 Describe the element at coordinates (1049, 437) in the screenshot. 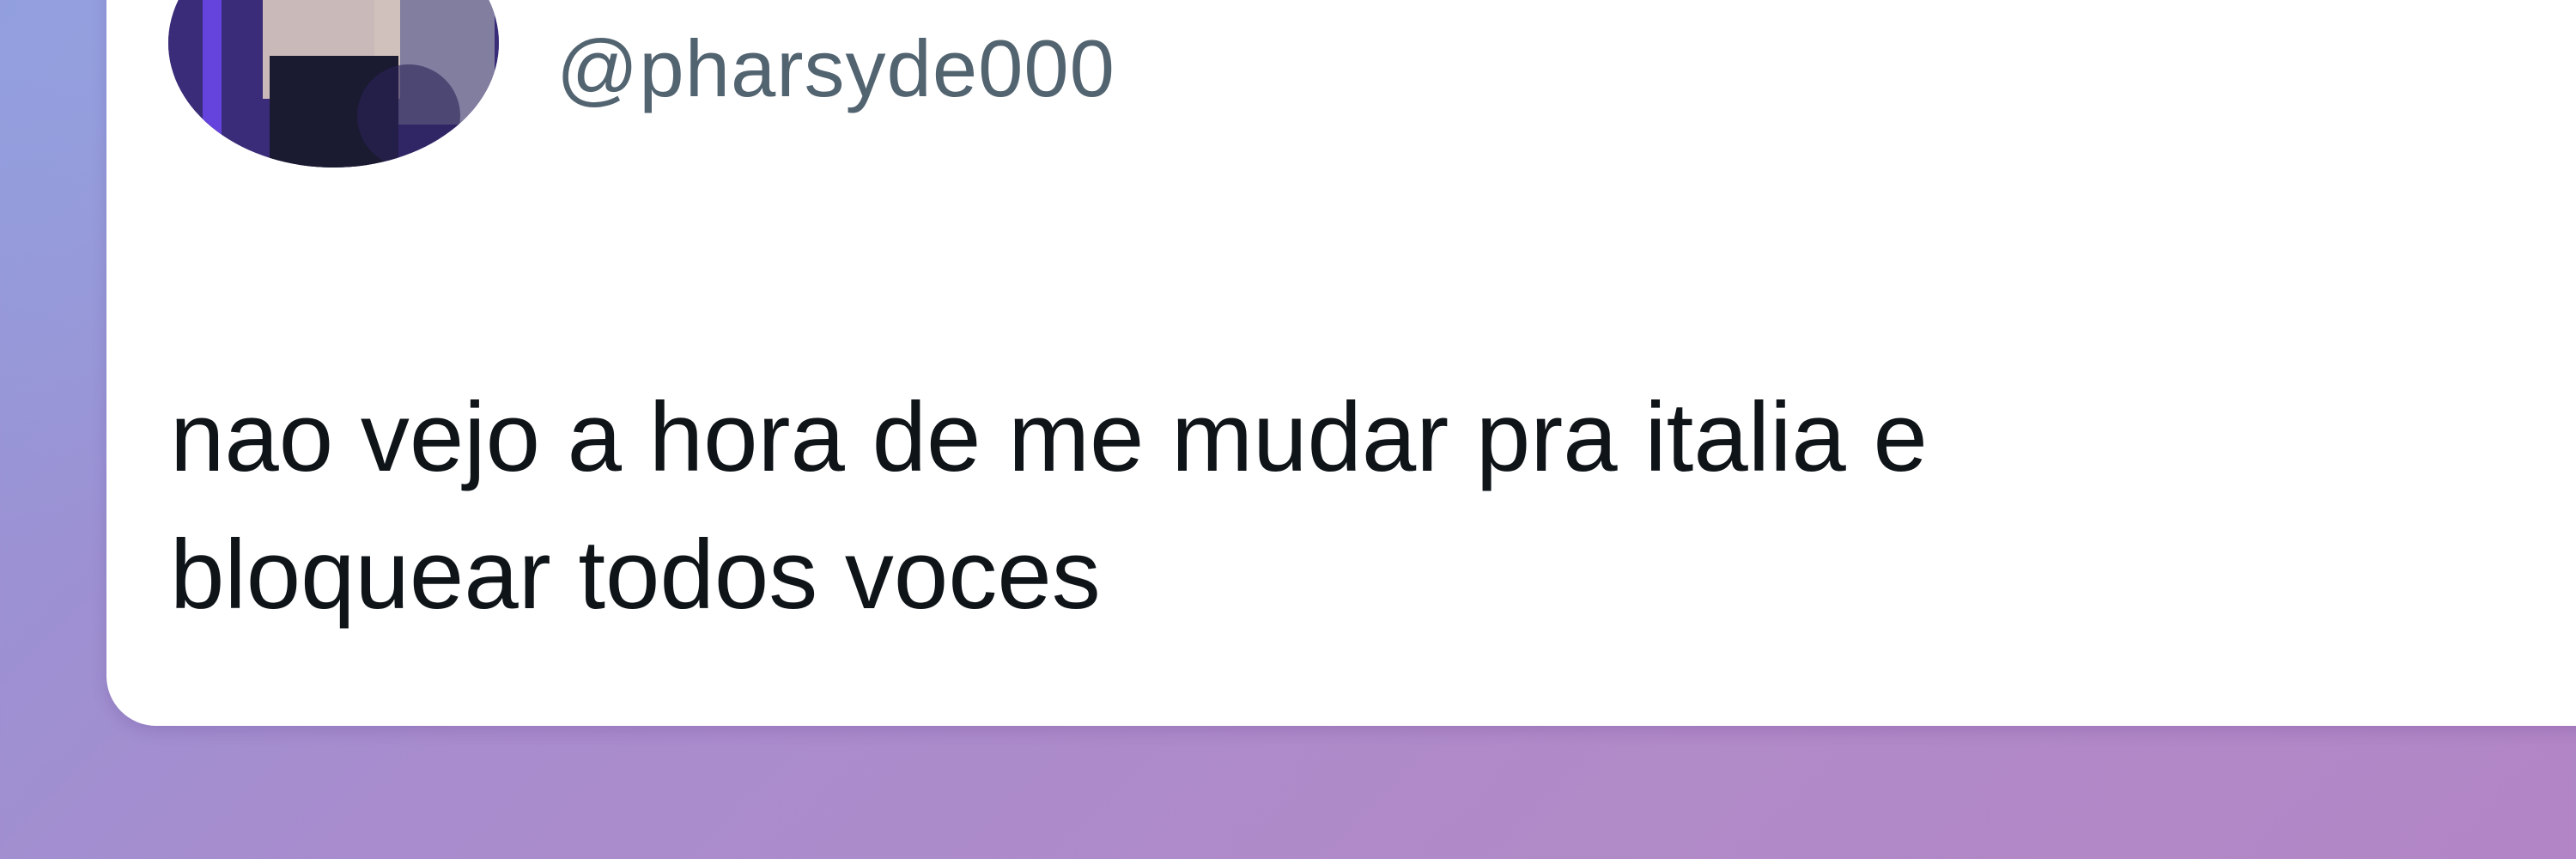

I see `tweet-text-line-1: nao vejo a hora de me mudar pra italia e` at that location.